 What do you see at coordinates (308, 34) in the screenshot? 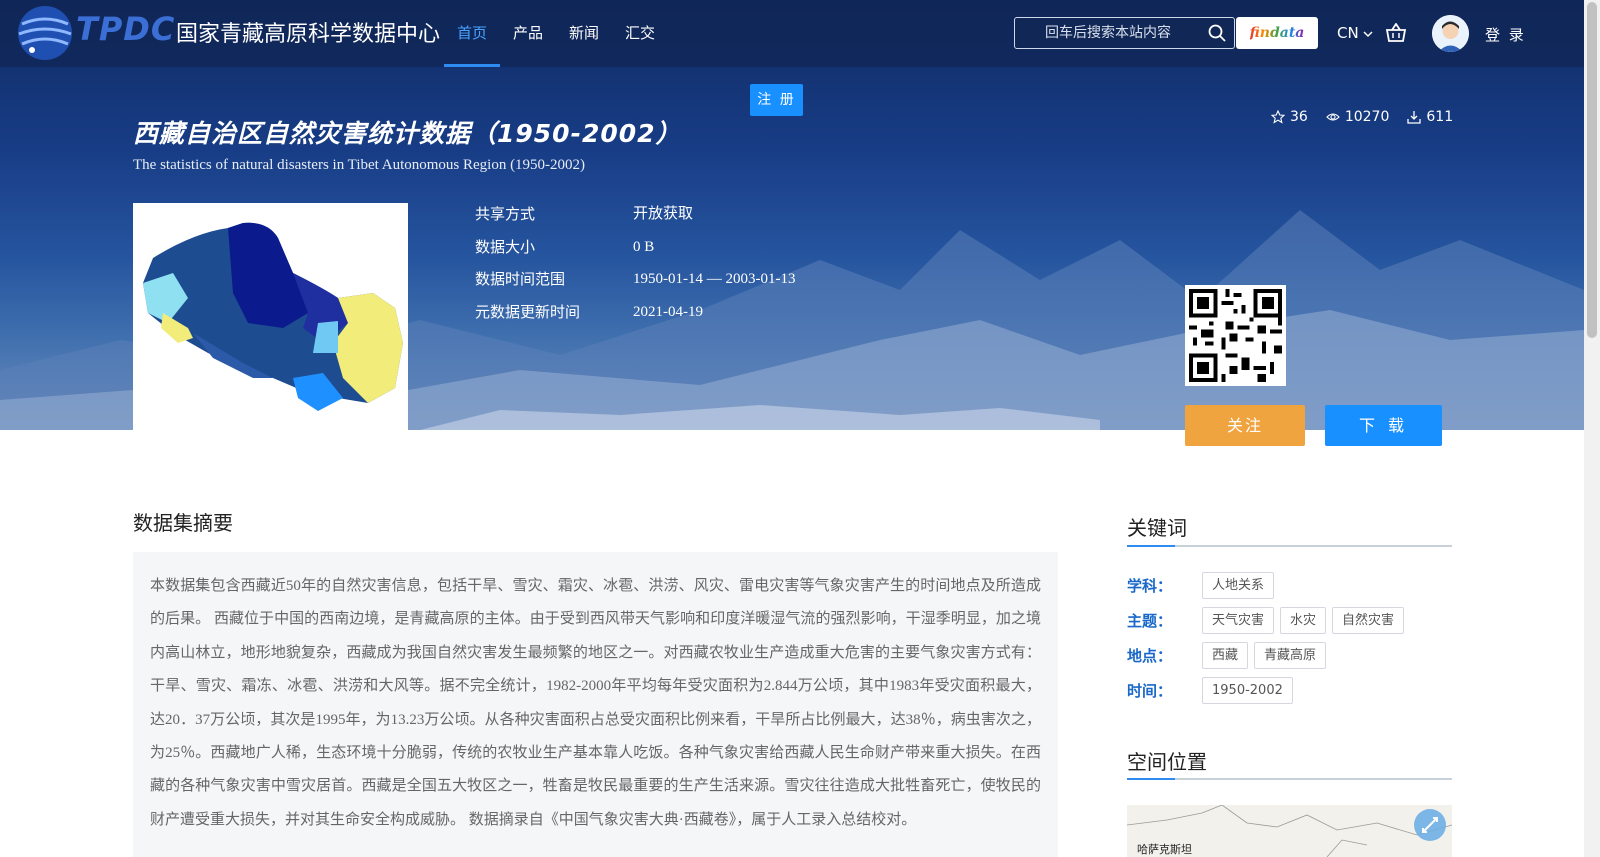
I see `site-name: 国家青藏高原科学数据中心` at bounding box center [308, 34].